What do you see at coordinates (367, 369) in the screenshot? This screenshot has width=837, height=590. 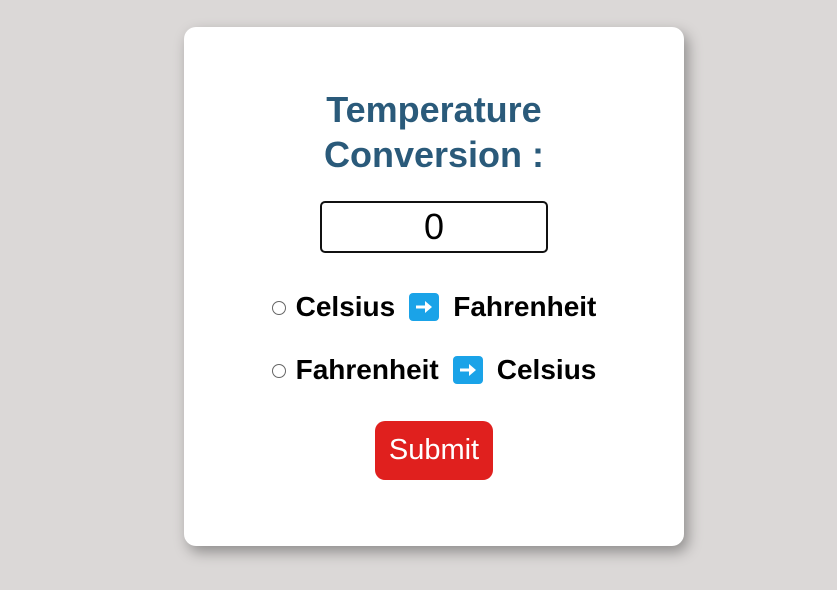 I see `option-from-label: Fahrenheit` at bounding box center [367, 369].